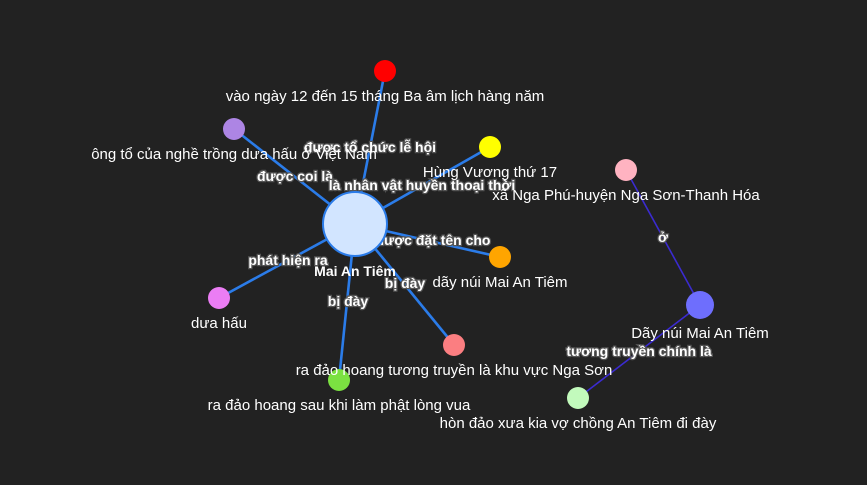 The height and width of the screenshot is (485, 867). Describe the element at coordinates (234, 129) in the screenshot. I see `node-n2` at that location.